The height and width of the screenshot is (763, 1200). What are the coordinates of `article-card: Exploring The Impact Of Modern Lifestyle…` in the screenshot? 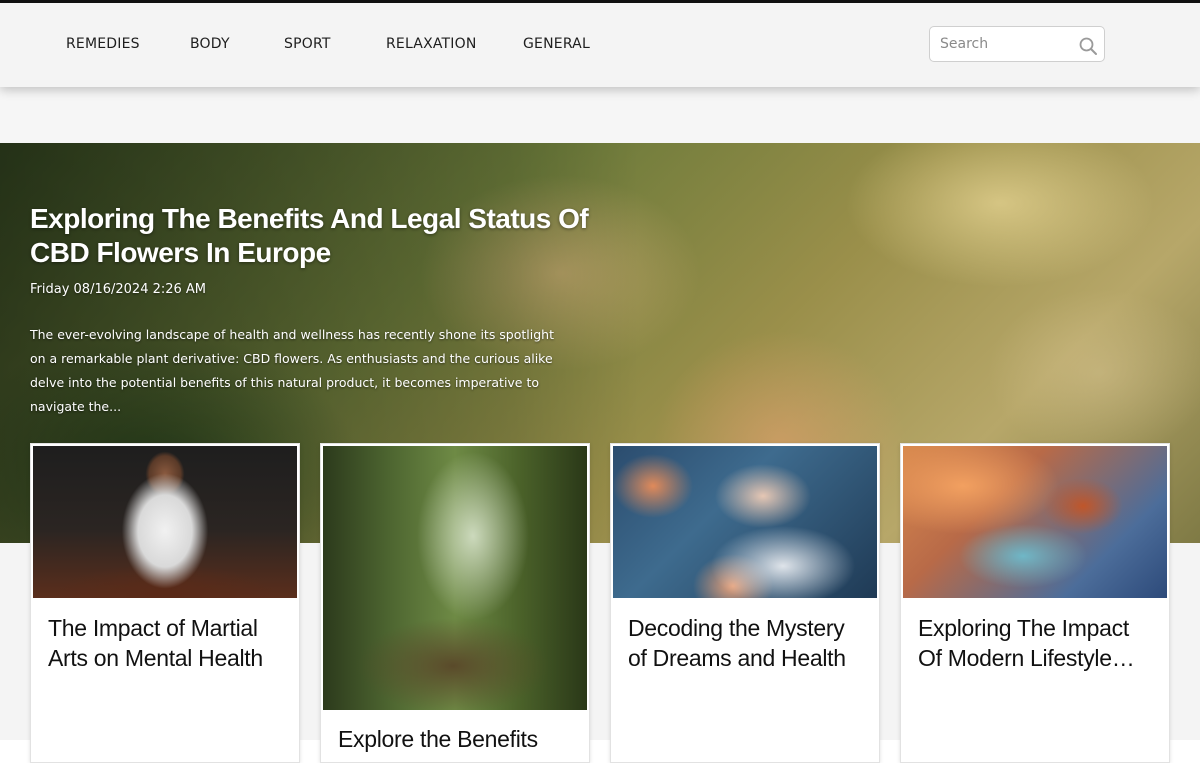 It's located at (1035, 603).